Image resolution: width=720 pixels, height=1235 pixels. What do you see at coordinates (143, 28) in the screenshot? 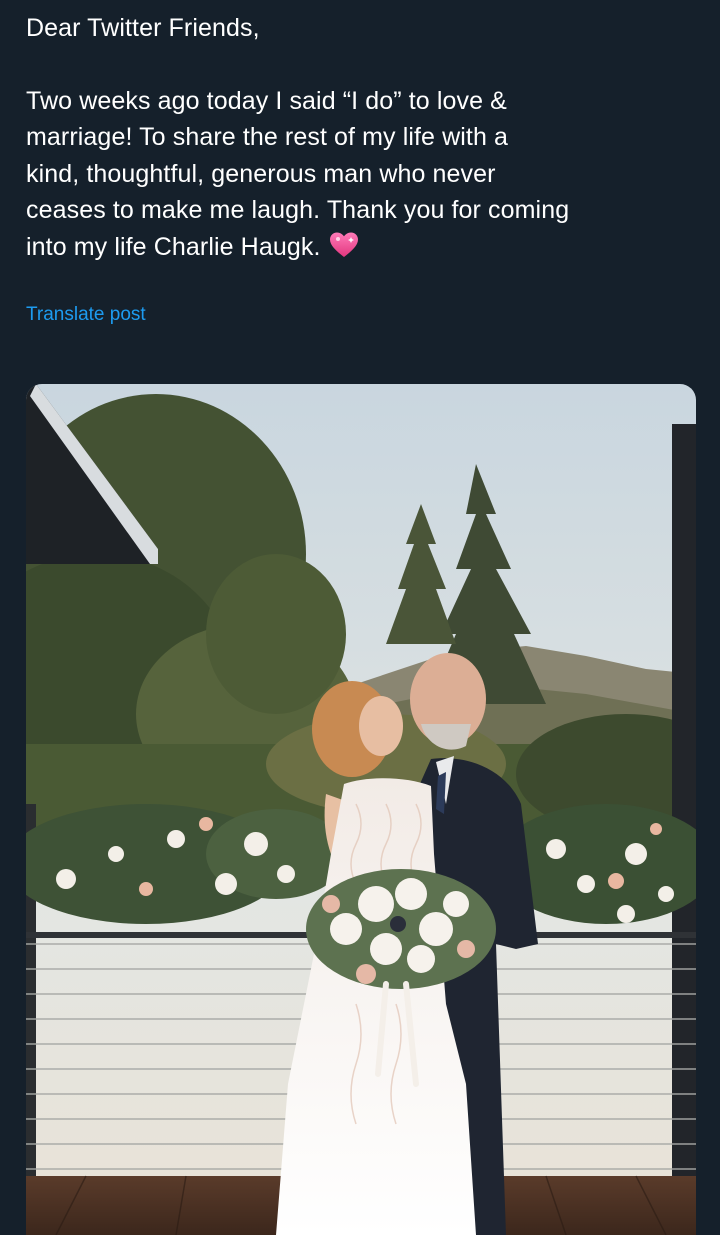
I see `post-greeting: Dear Twitter Friends,` at bounding box center [143, 28].